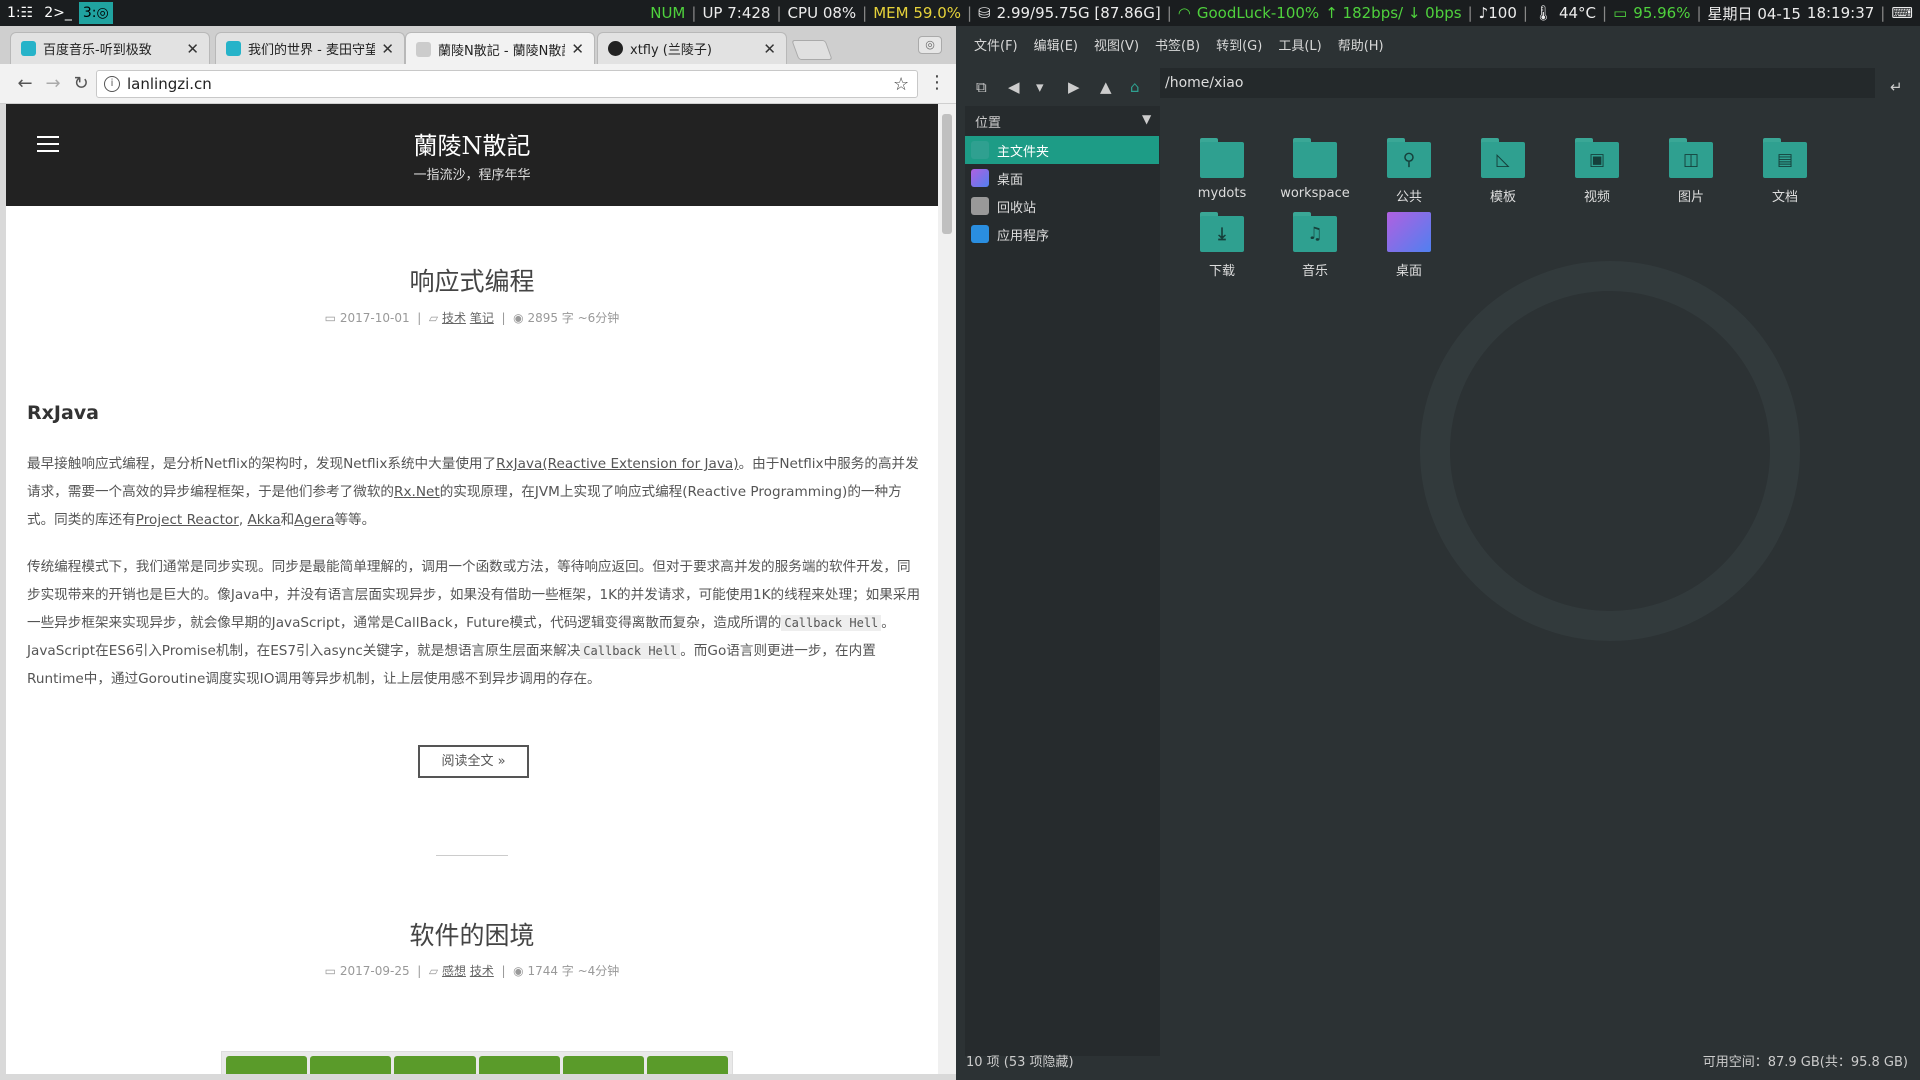 The height and width of the screenshot is (1080, 1920). What do you see at coordinates (1106, 87) in the screenshot?
I see `up-icon: ▲` at bounding box center [1106, 87].